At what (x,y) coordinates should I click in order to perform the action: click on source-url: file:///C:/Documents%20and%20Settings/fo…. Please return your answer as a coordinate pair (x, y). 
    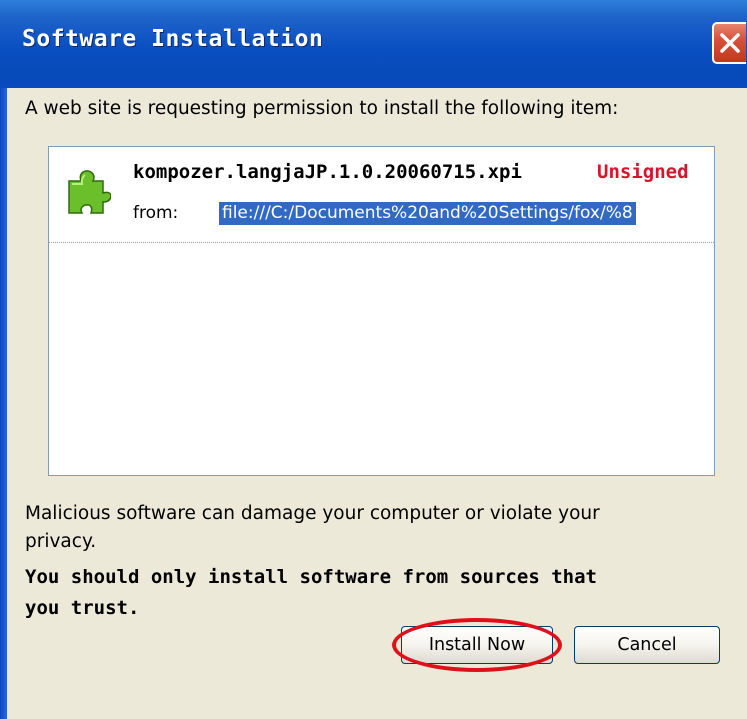
    Looking at the image, I should click on (464, 214).